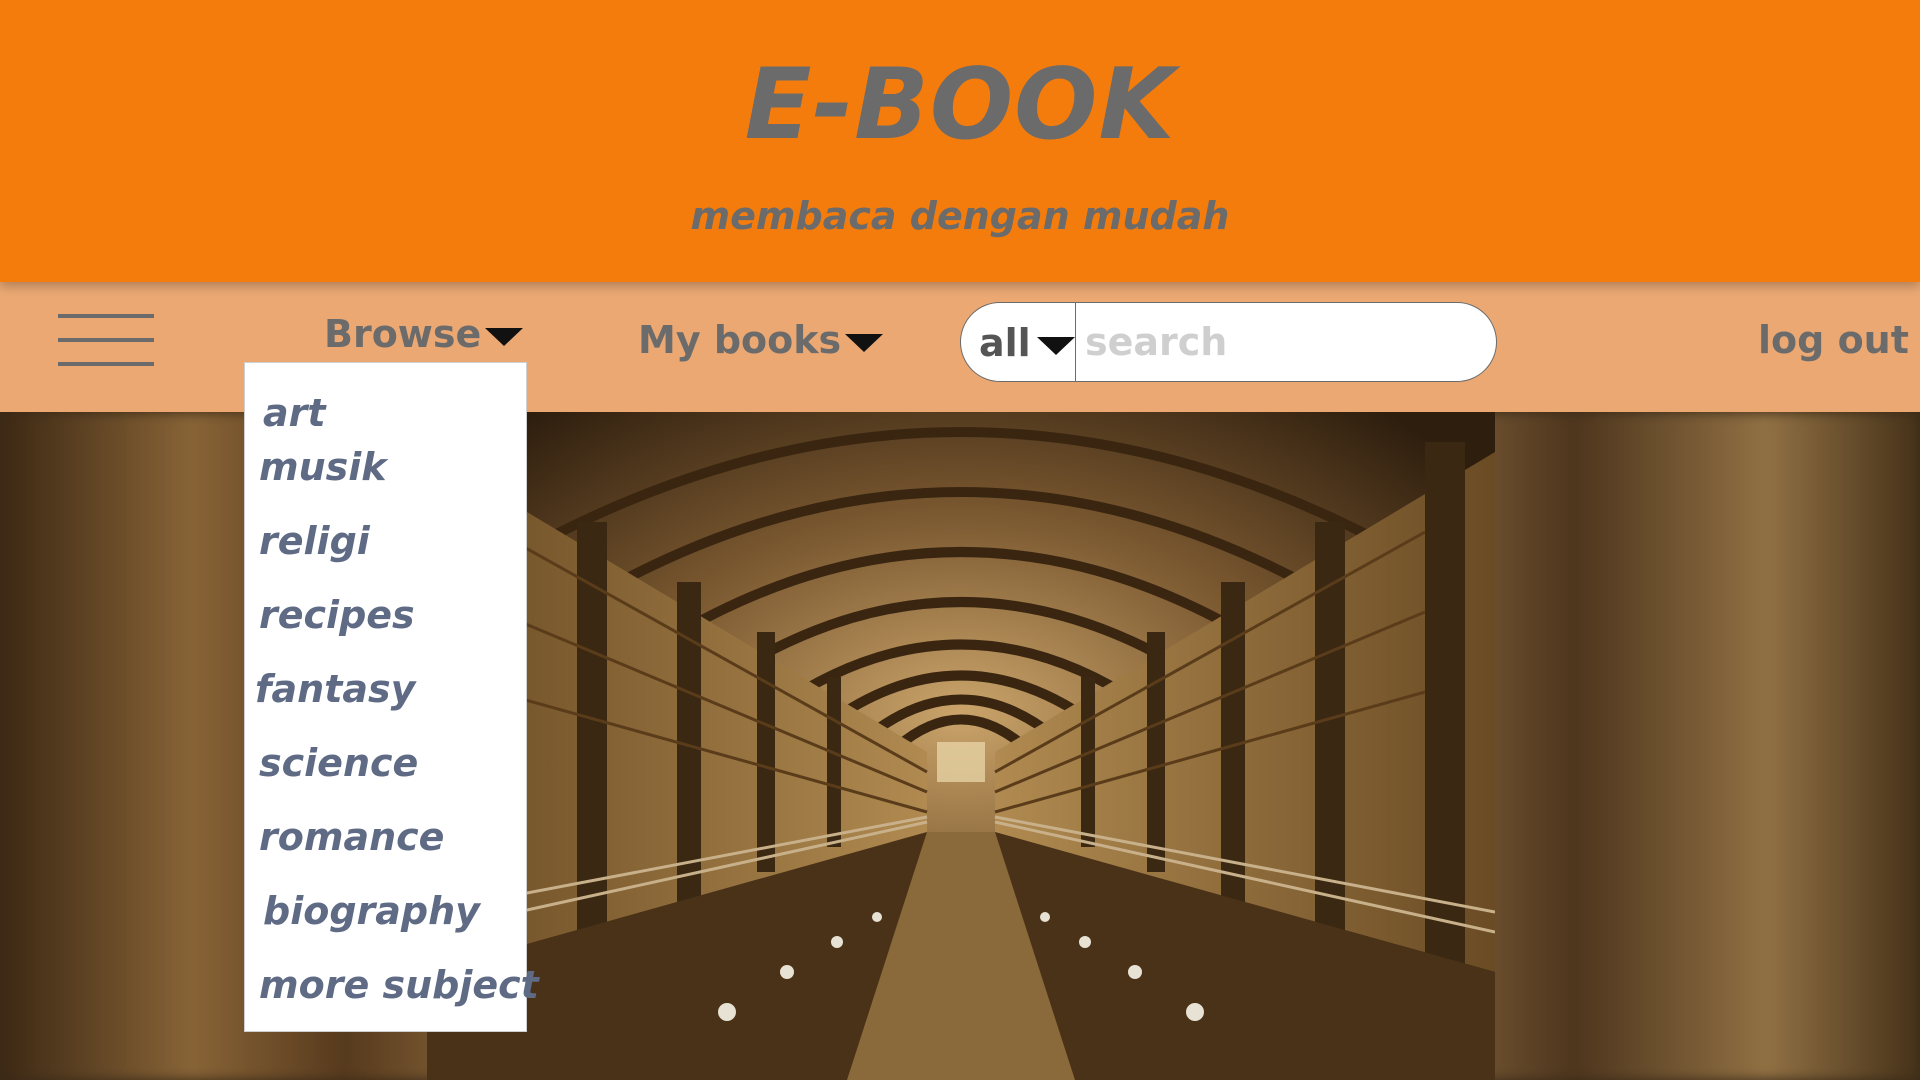  What do you see at coordinates (960, 105) in the screenshot?
I see `site-title: E-BOOK` at bounding box center [960, 105].